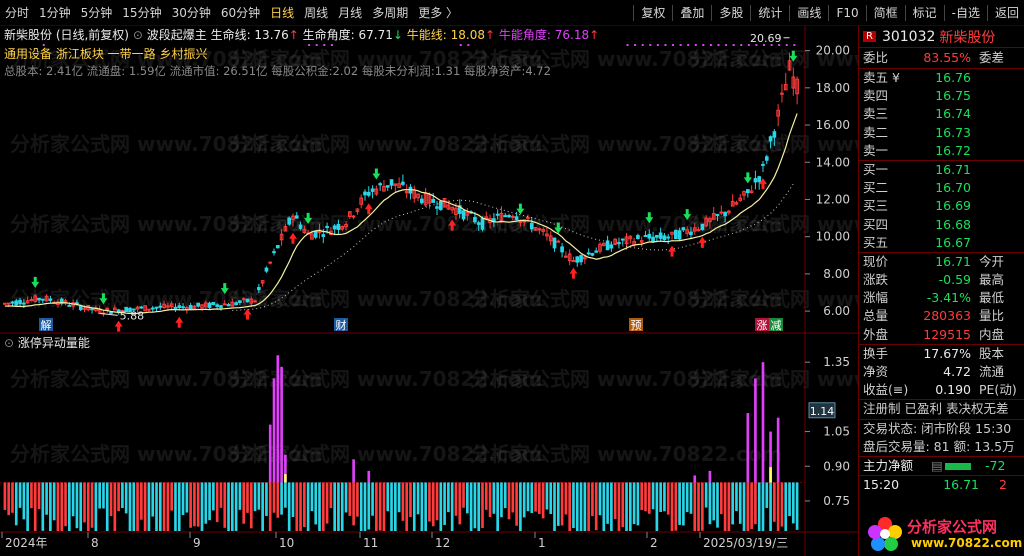  What do you see at coordinates (941, 262) in the screenshot?
I see `quote-row: 现价 16.71 今开` at bounding box center [941, 262].